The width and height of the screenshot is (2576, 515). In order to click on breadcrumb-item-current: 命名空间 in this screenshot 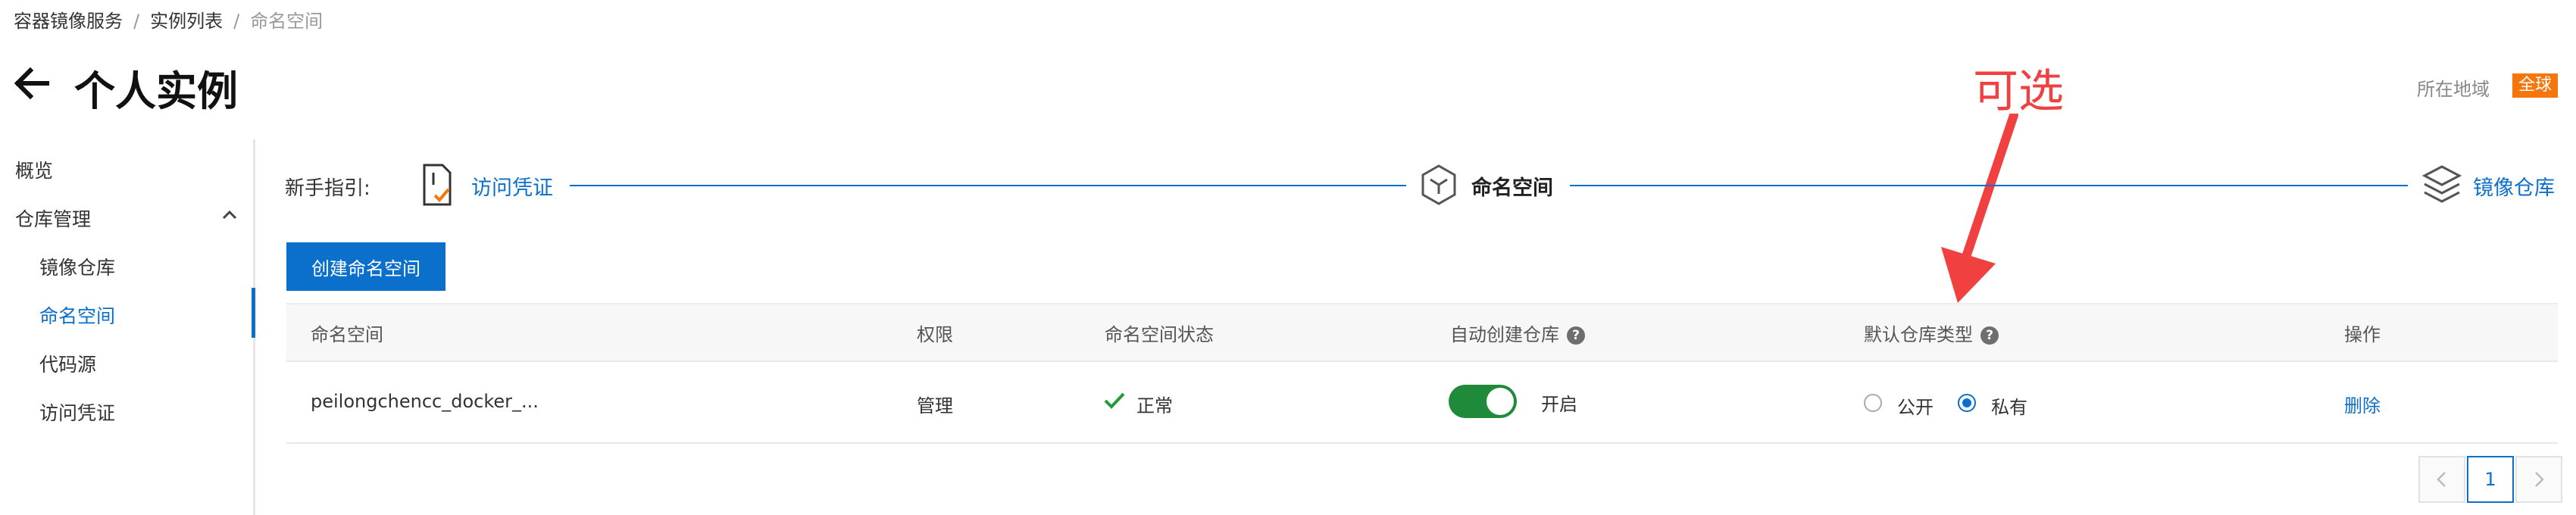, I will do `click(287, 22)`.